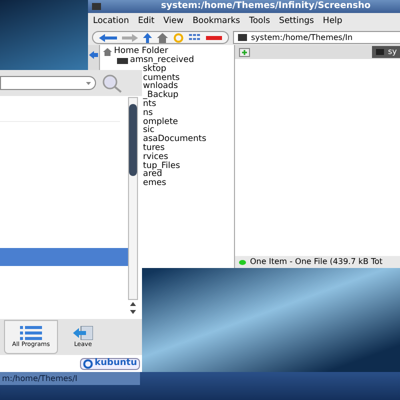  Describe the element at coordinates (154, 148) in the screenshot. I see `tree-item: tures` at that location.